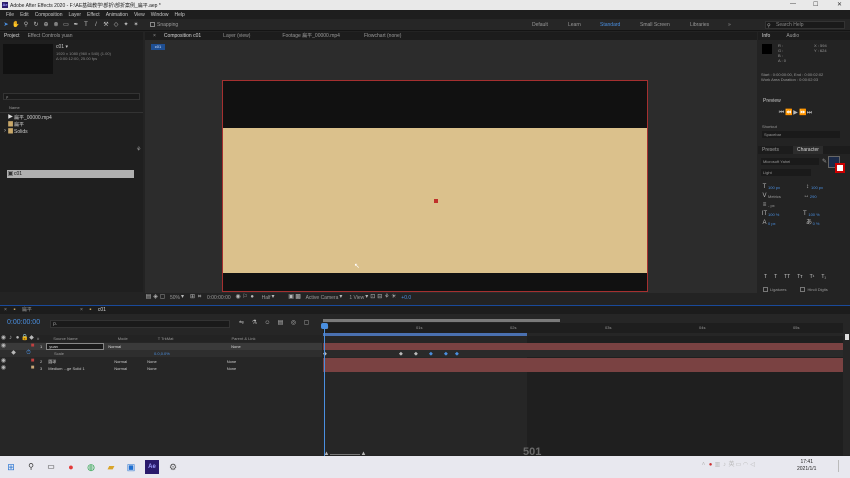  What do you see at coordinates (788, 113) in the screenshot?
I see `prev-frame-icon: ⏪` at bounding box center [788, 113].